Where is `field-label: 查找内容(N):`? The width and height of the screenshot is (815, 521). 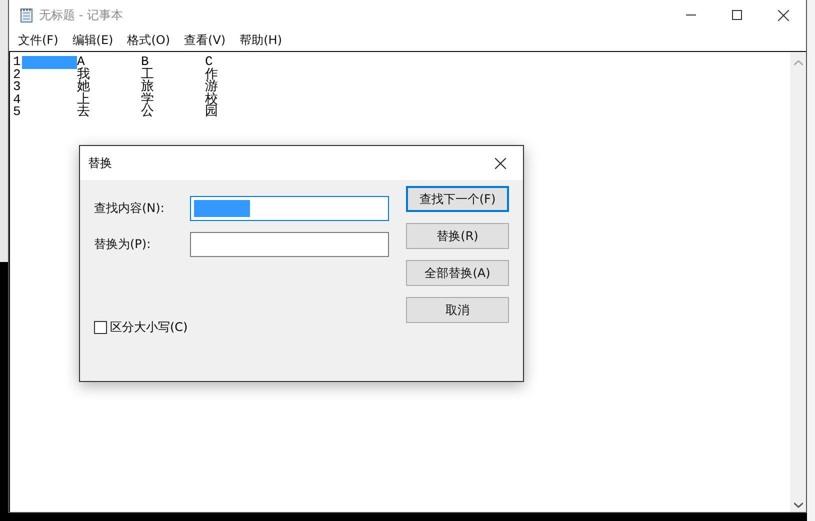
field-label: 查找内容(N): is located at coordinates (130, 208).